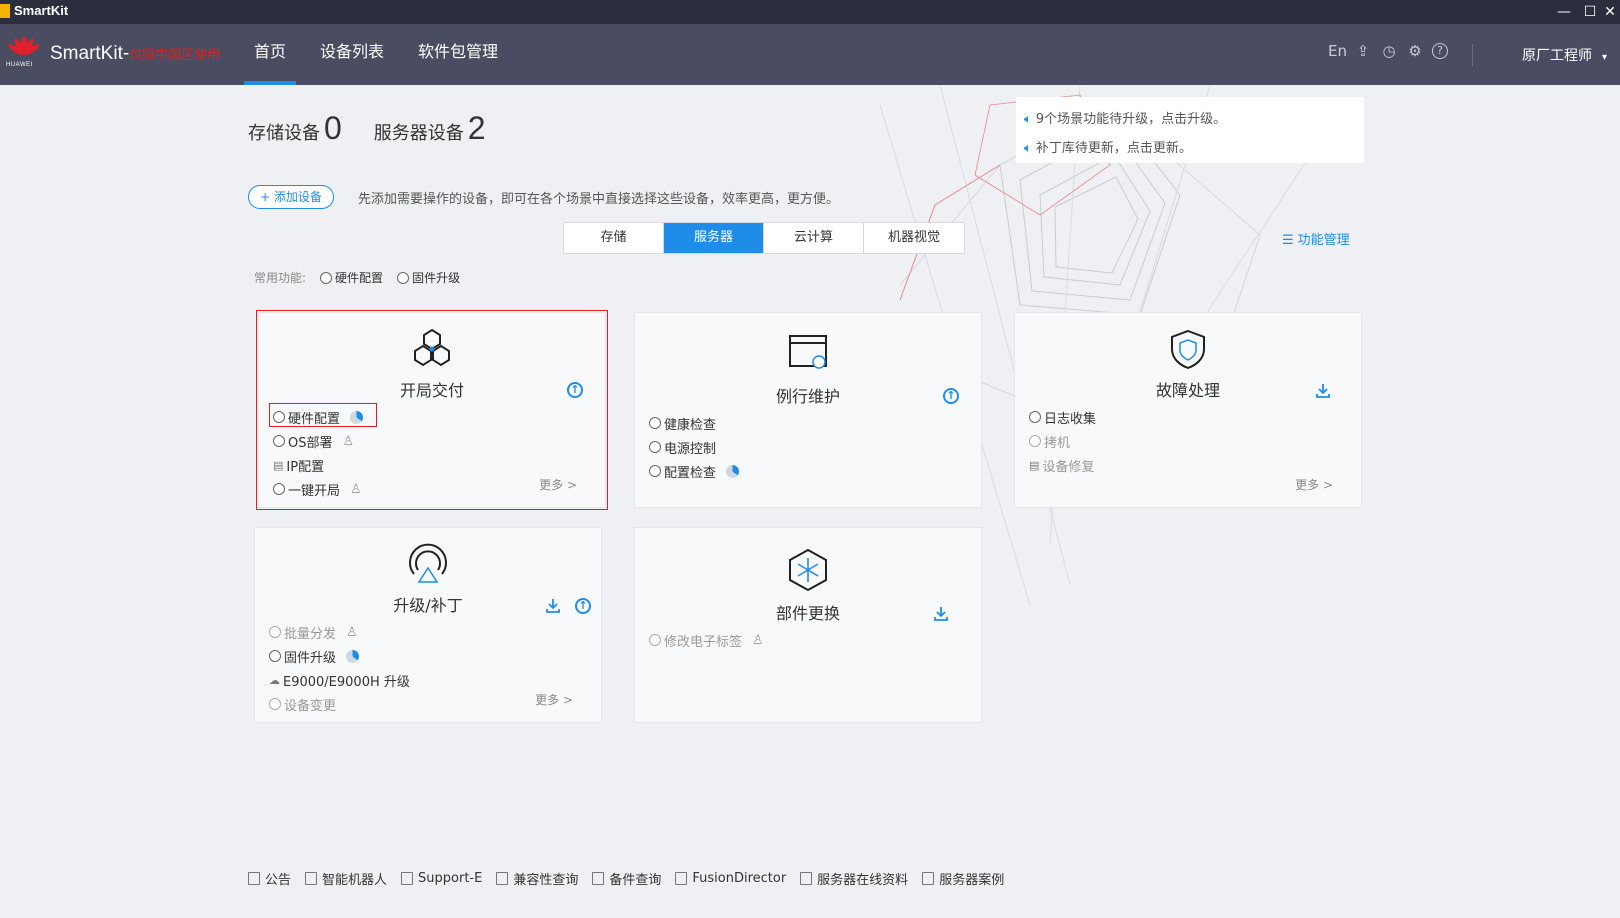  Describe the element at coordinates (318, 465) in the screenshot. I see `item-ip-config: ▤ IP配置` at that location.